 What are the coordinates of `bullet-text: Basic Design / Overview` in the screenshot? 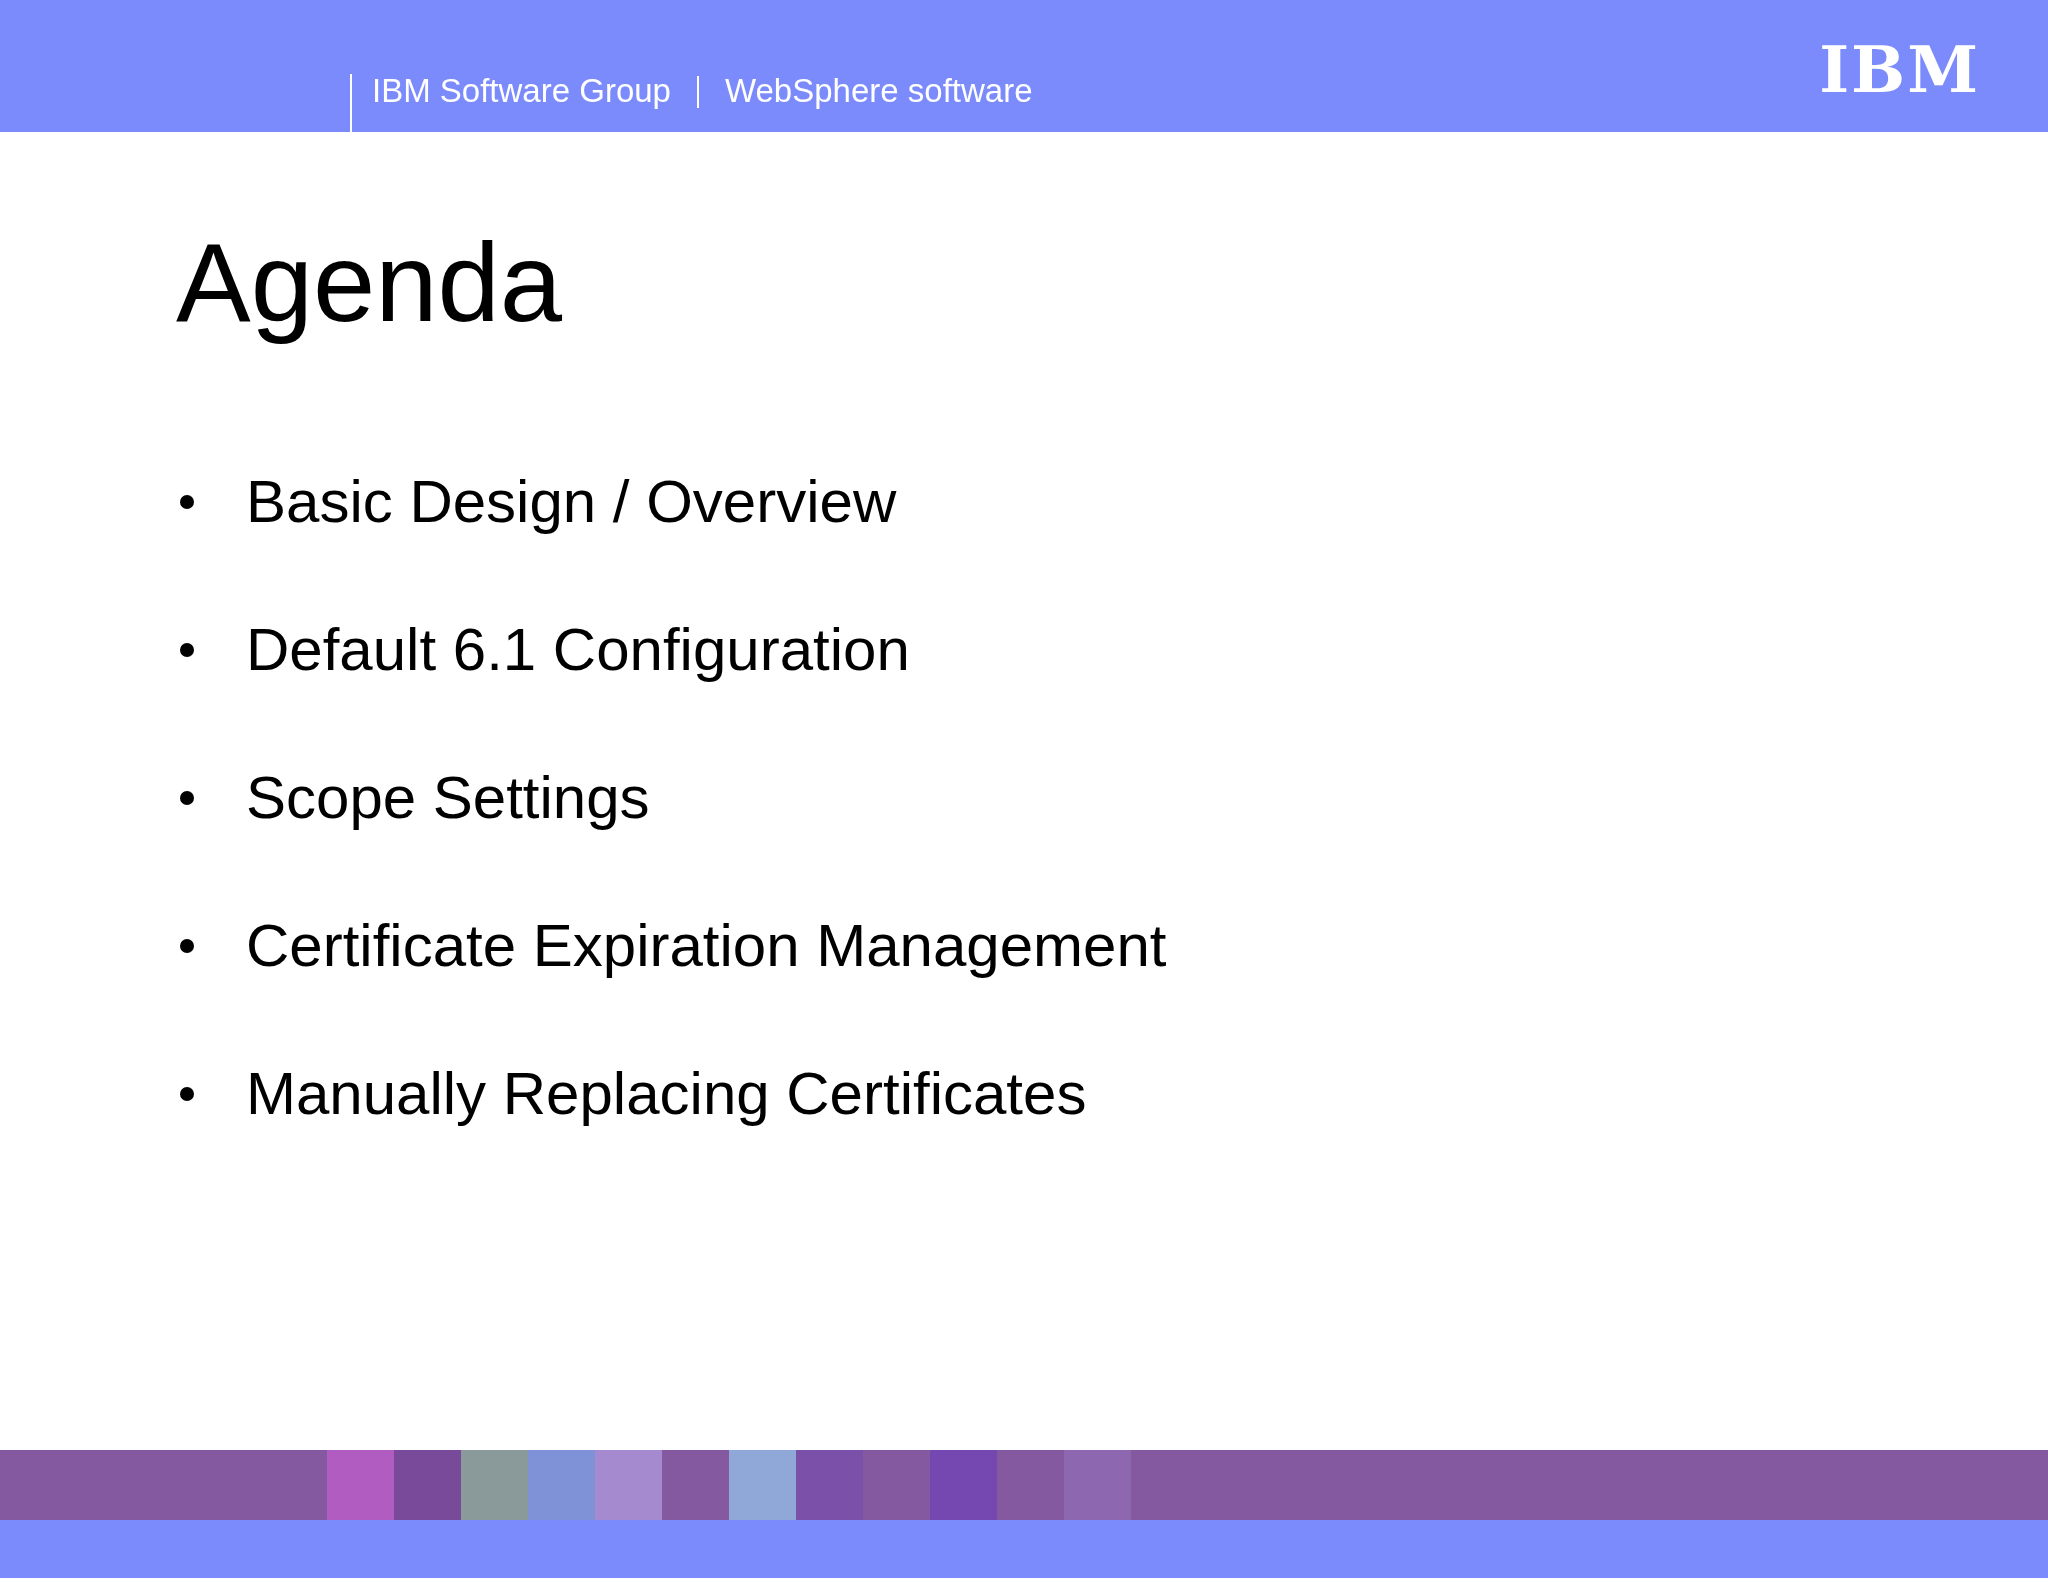 It's located at (571, 502).